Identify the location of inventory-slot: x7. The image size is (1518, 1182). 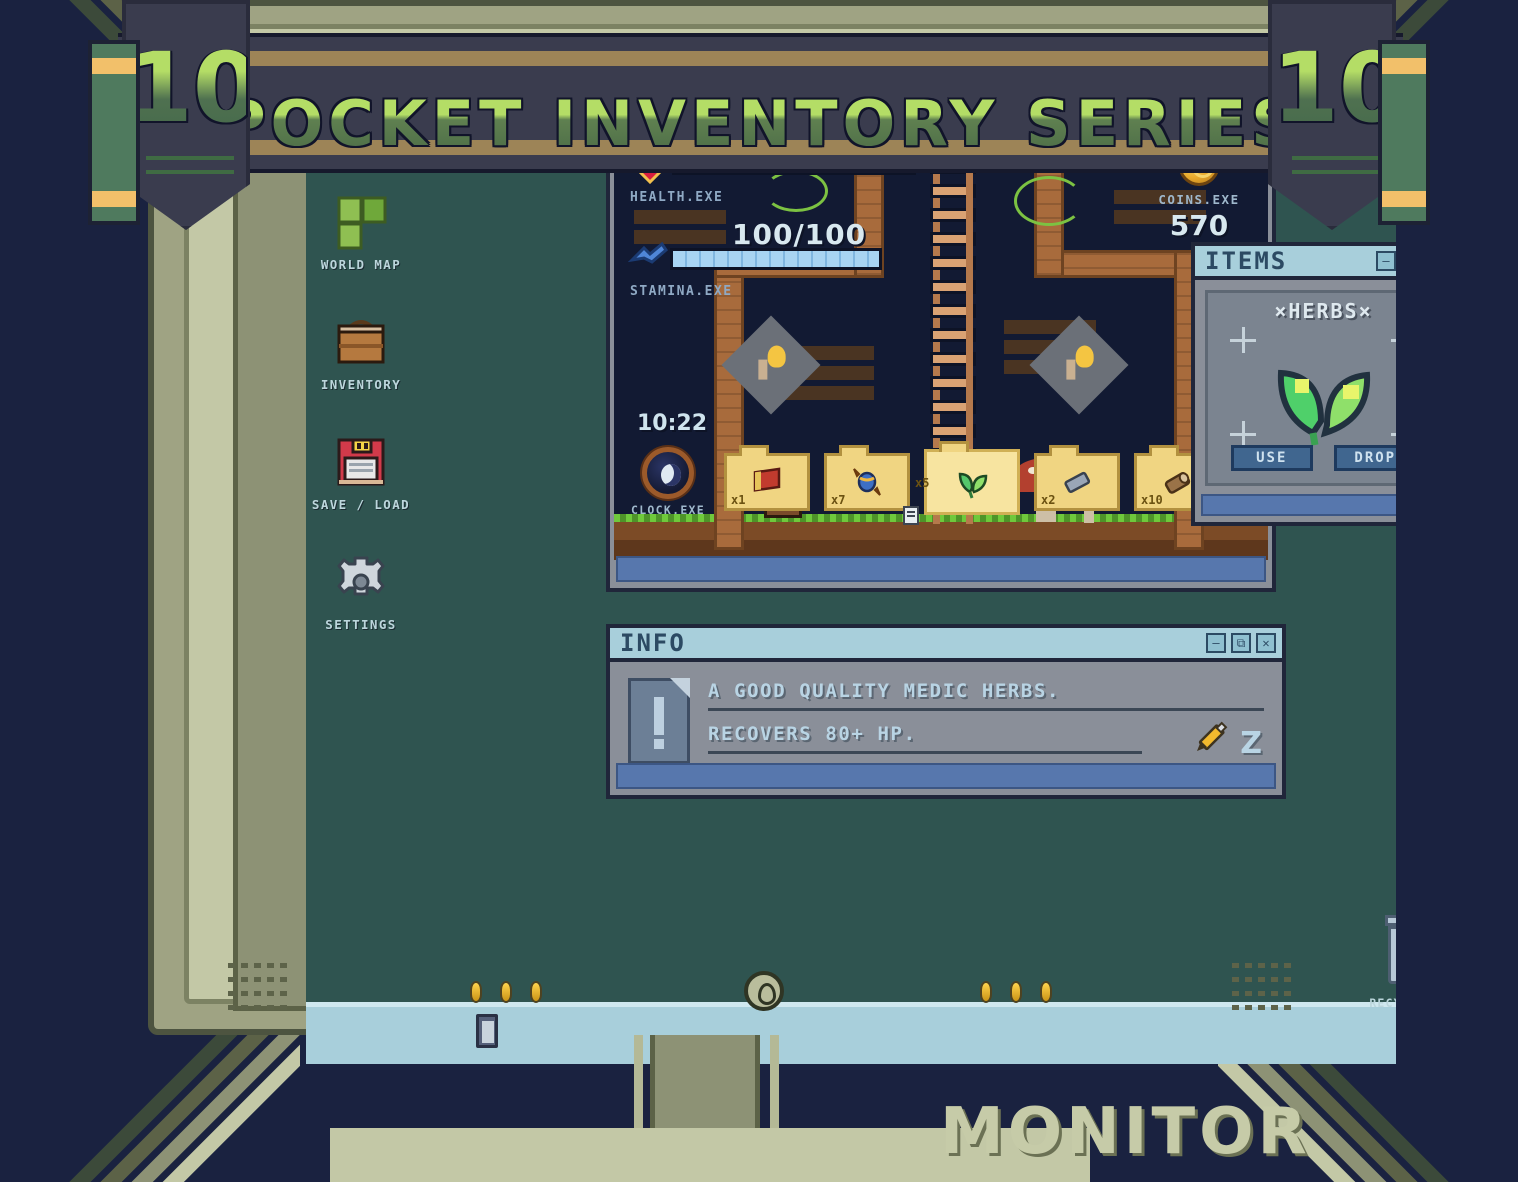
(867, 478).